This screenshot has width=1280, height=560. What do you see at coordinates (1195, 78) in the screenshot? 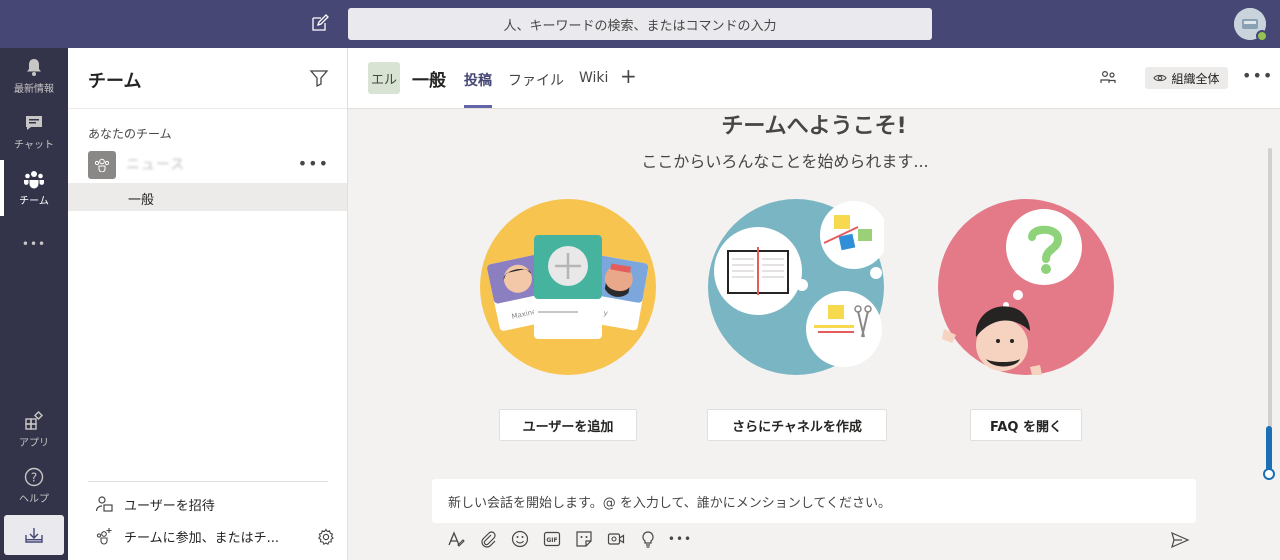
I see `org-wide-label: 組織全体` at bounding box center [1195, 78].